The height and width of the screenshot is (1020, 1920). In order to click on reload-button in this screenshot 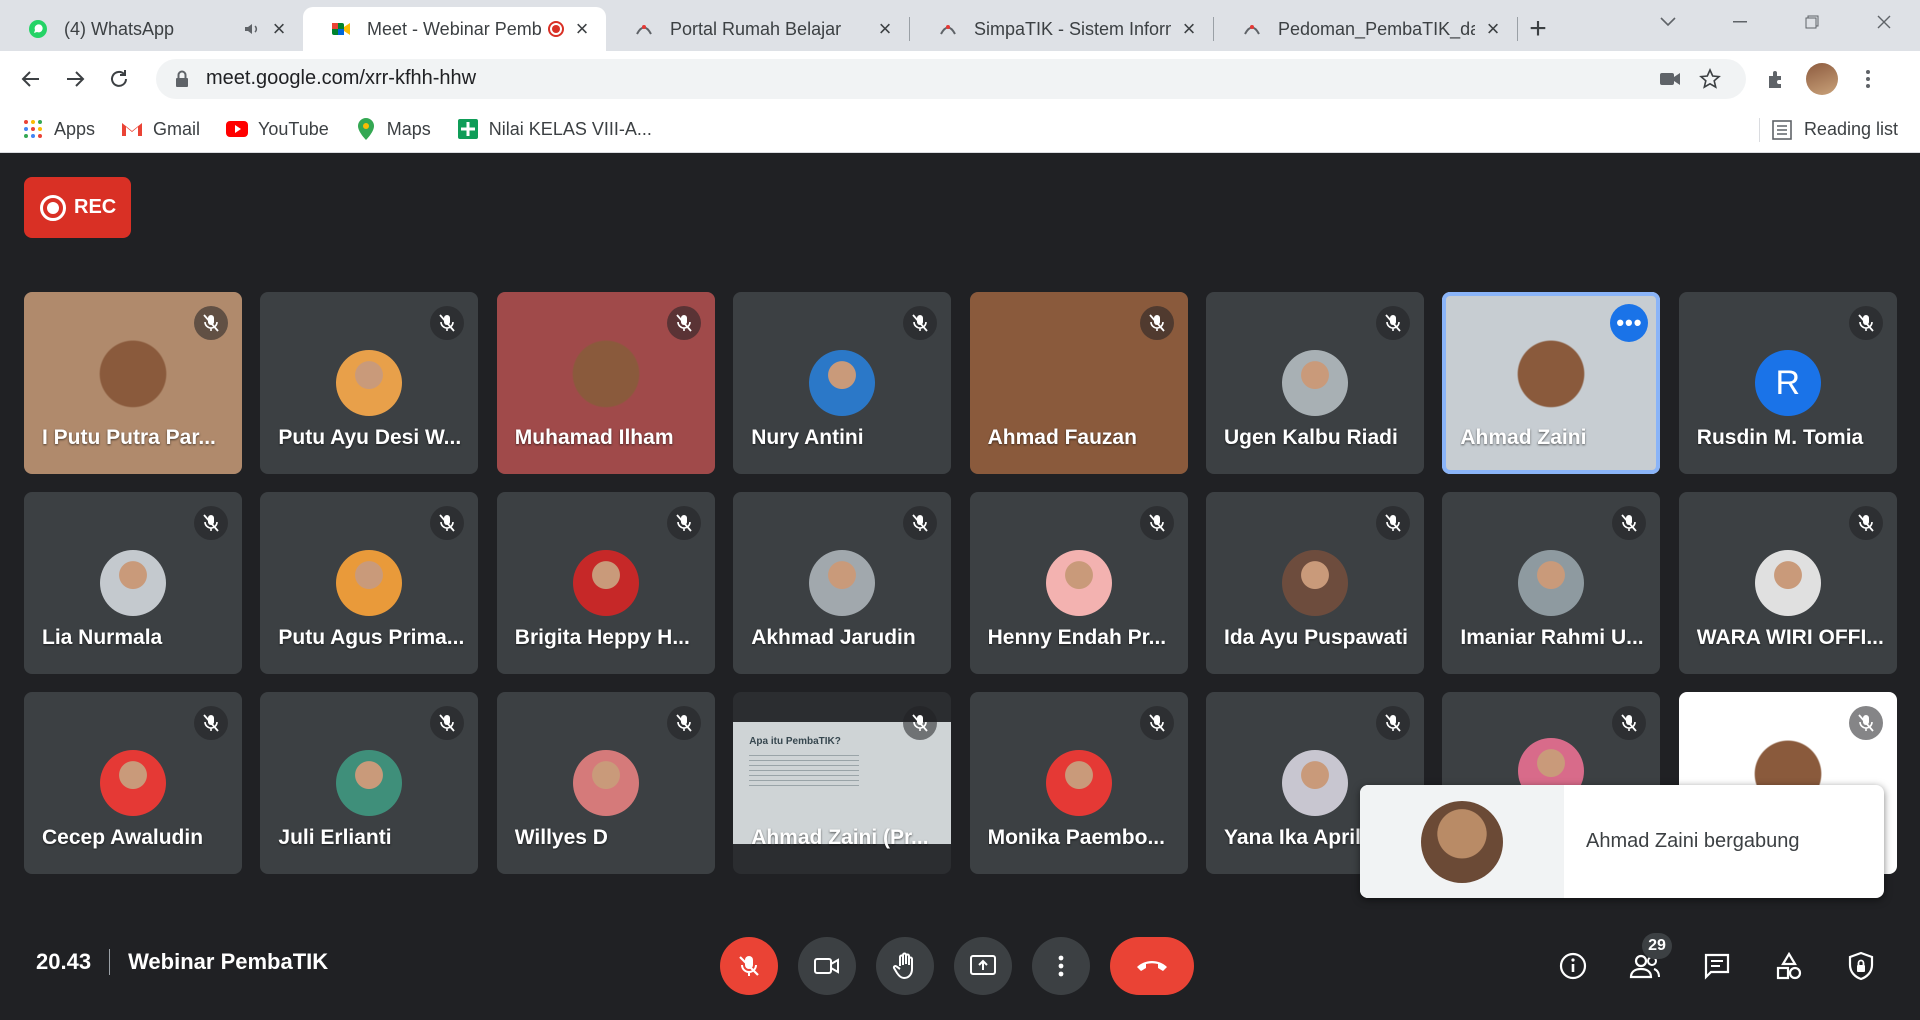, I will do `click(119, 79)`.